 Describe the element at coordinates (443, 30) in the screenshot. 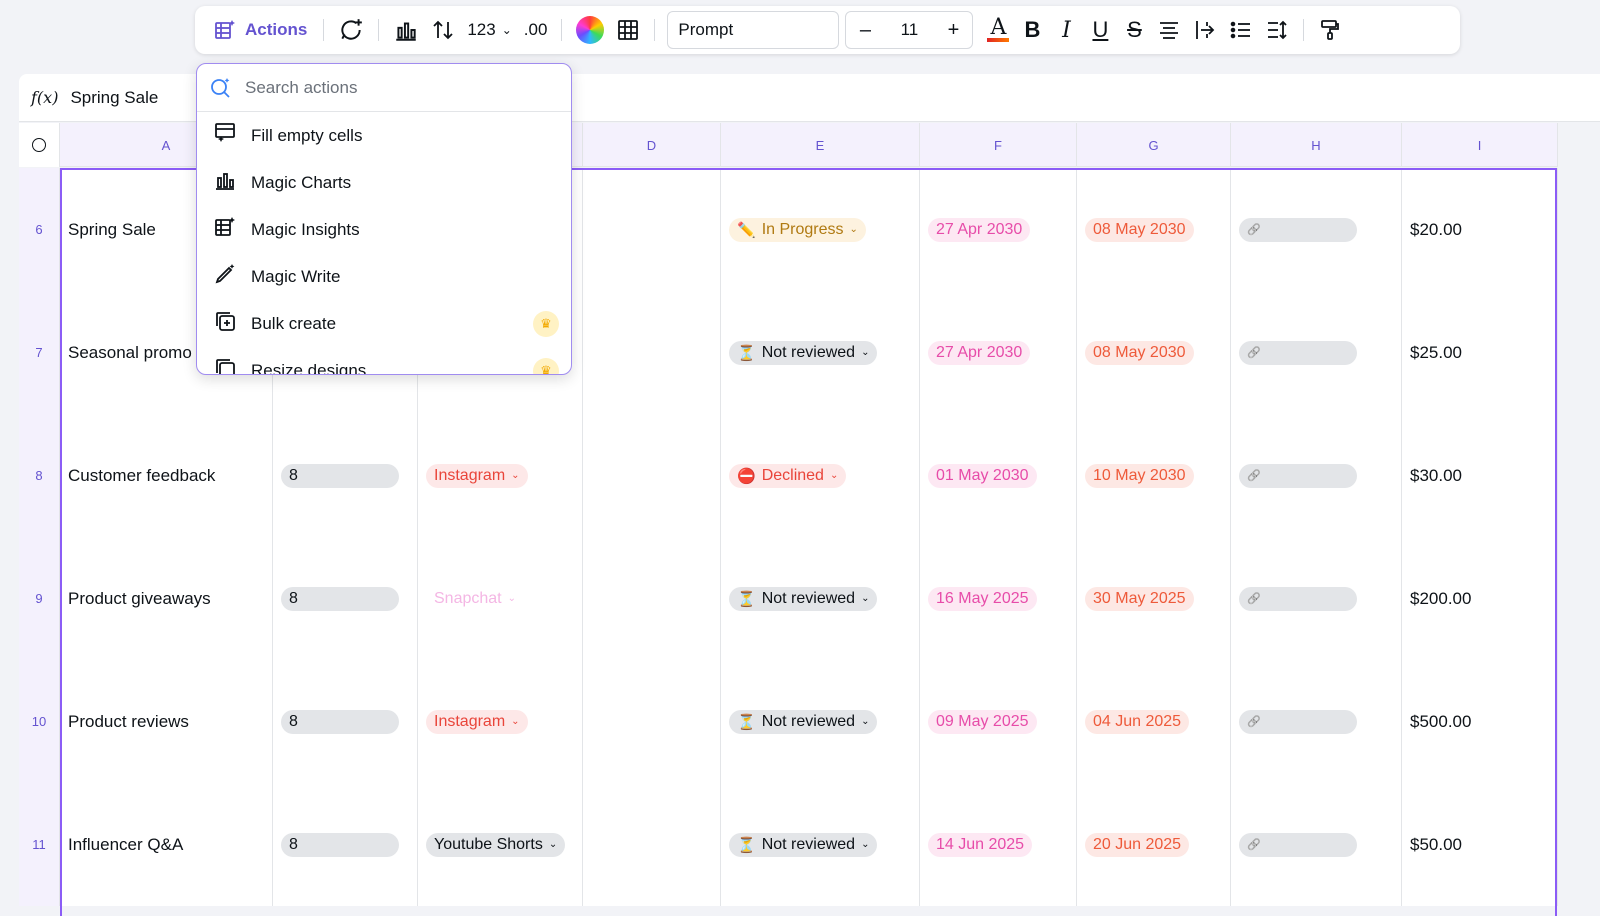

I see `sort-button` at that location.